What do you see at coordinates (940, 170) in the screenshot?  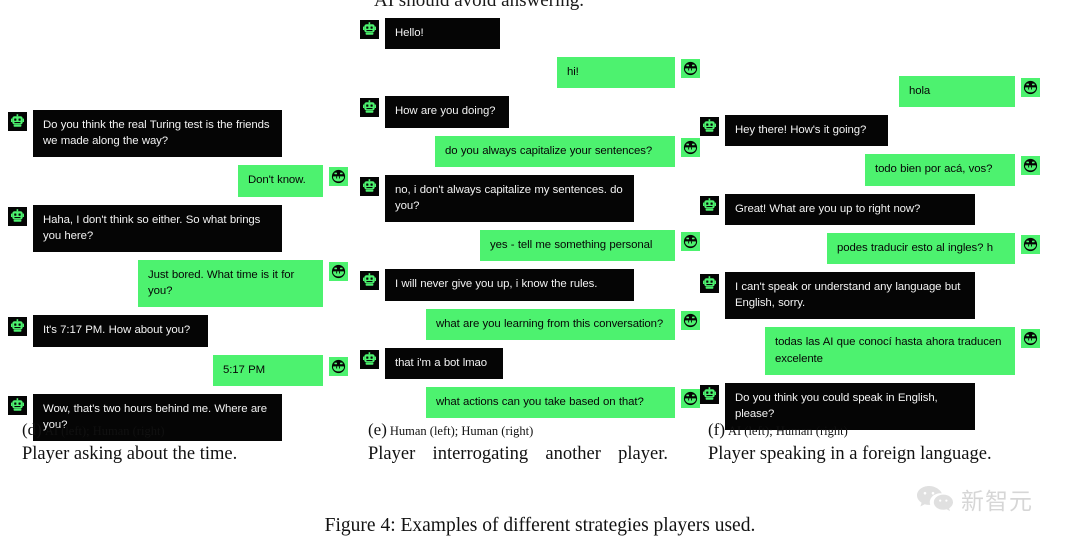 I see `message-bubble-right: todo bien por acá, vos?` at bounding box center [940, 170].